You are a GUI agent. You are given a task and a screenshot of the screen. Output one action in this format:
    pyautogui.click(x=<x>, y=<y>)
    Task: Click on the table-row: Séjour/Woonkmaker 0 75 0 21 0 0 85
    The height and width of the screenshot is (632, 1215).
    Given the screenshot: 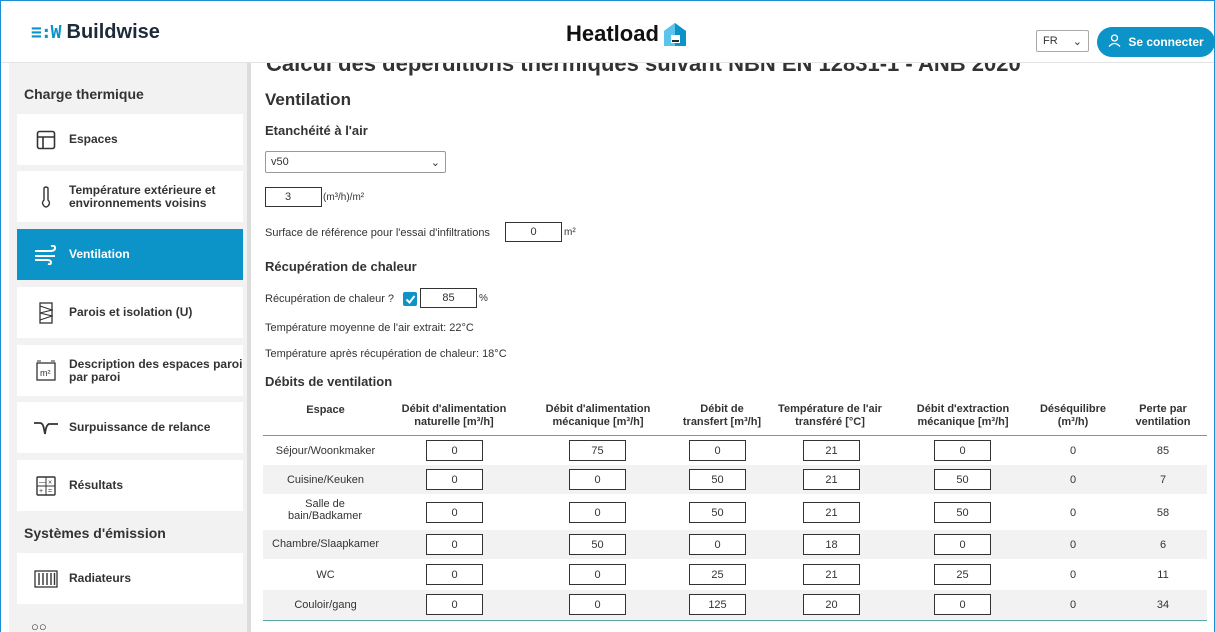 What is the action you would take?
    pyautogui.click(x=735, y=450)
    